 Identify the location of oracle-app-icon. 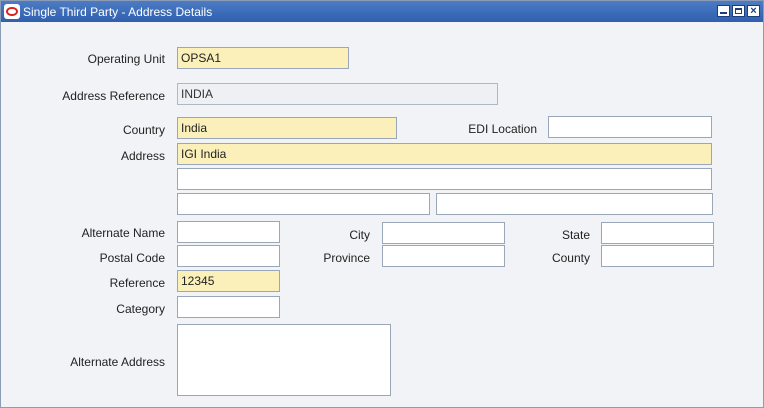
(12, 11).